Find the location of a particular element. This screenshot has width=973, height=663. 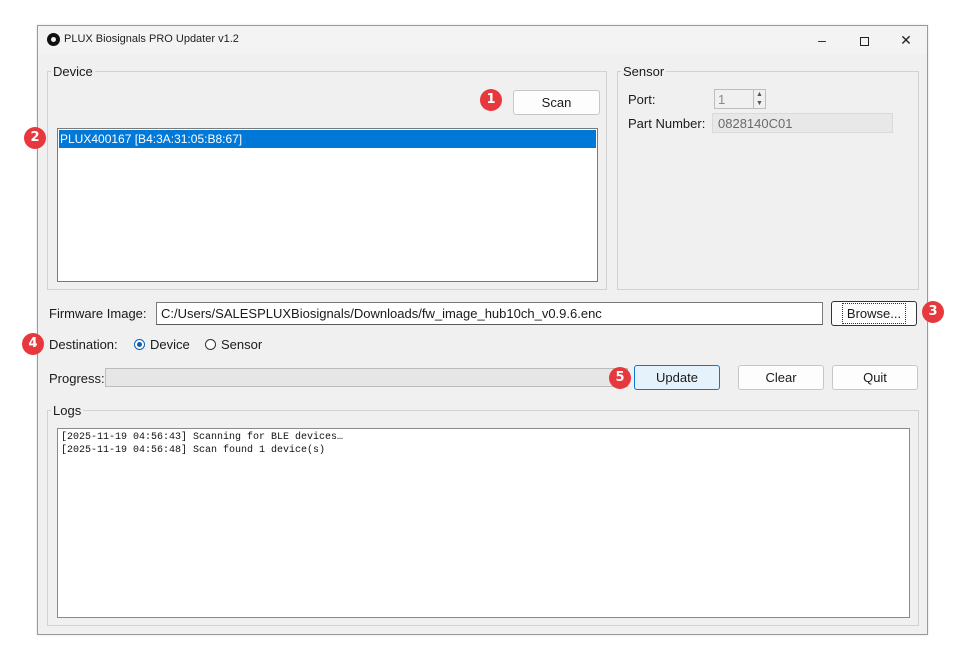

plux-app-icon is located at coordinates (53, 39).